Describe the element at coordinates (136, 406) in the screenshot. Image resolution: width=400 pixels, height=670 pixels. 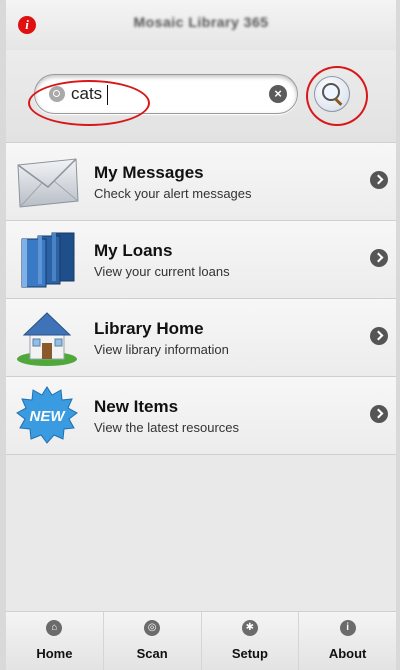
I see `menu-item-title: New Items` at that location.